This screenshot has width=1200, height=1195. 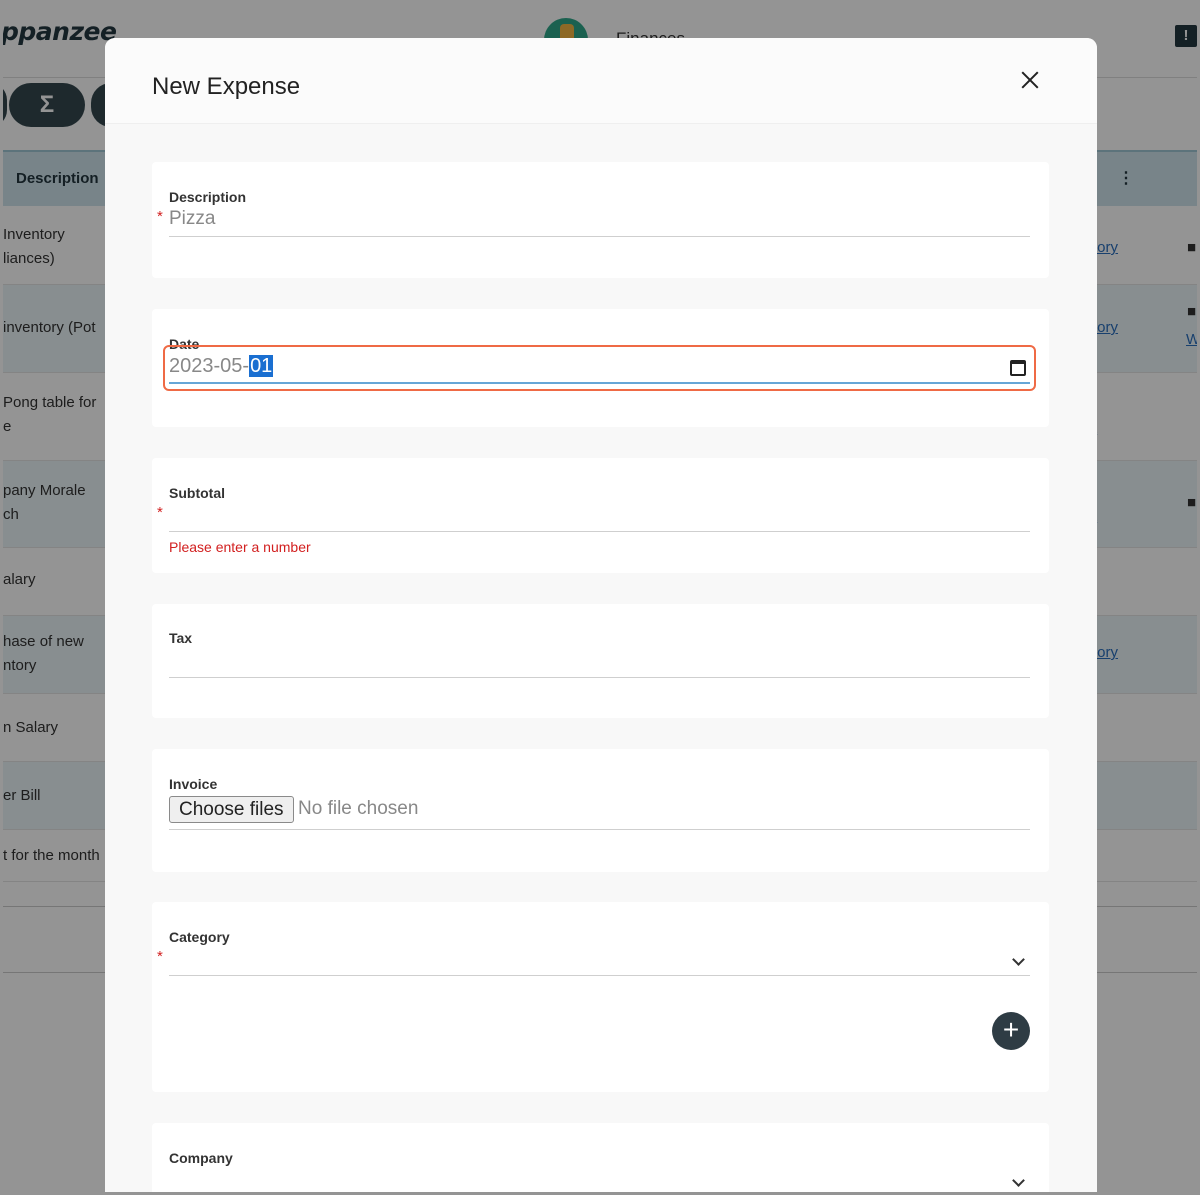 What do you see at coordinates (599, 975) in the screenshot?
I see `category-underline` at bounding box center [599, 975].